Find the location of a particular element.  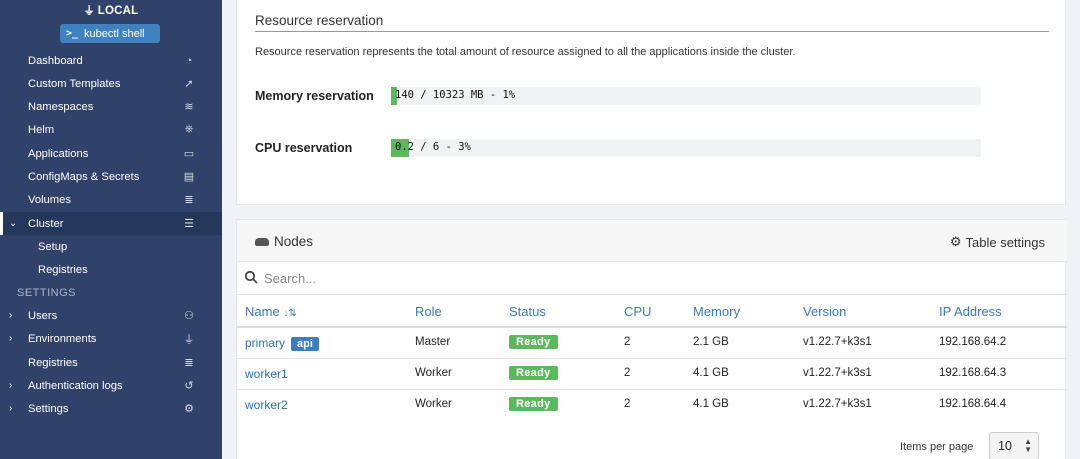

node-ip-address: 192.168.64.2 is located at coordinates (973, 342).